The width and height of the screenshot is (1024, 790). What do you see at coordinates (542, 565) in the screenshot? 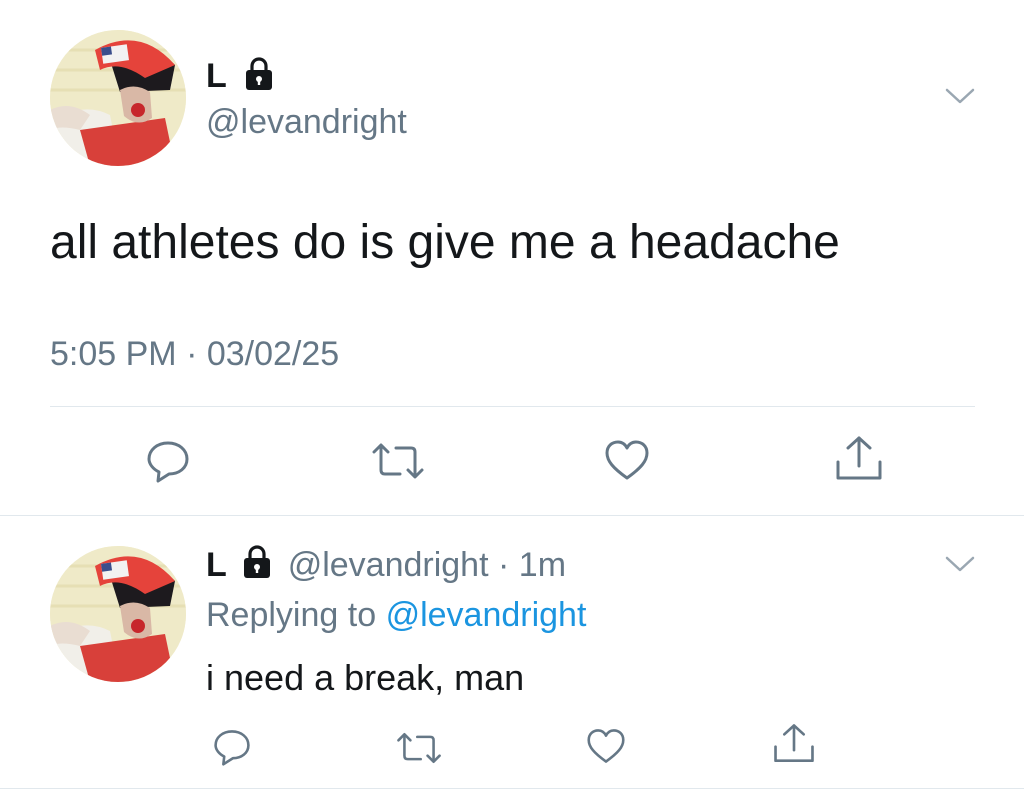
I see `tweet-age: 1m` at bounding box center [542, 565].